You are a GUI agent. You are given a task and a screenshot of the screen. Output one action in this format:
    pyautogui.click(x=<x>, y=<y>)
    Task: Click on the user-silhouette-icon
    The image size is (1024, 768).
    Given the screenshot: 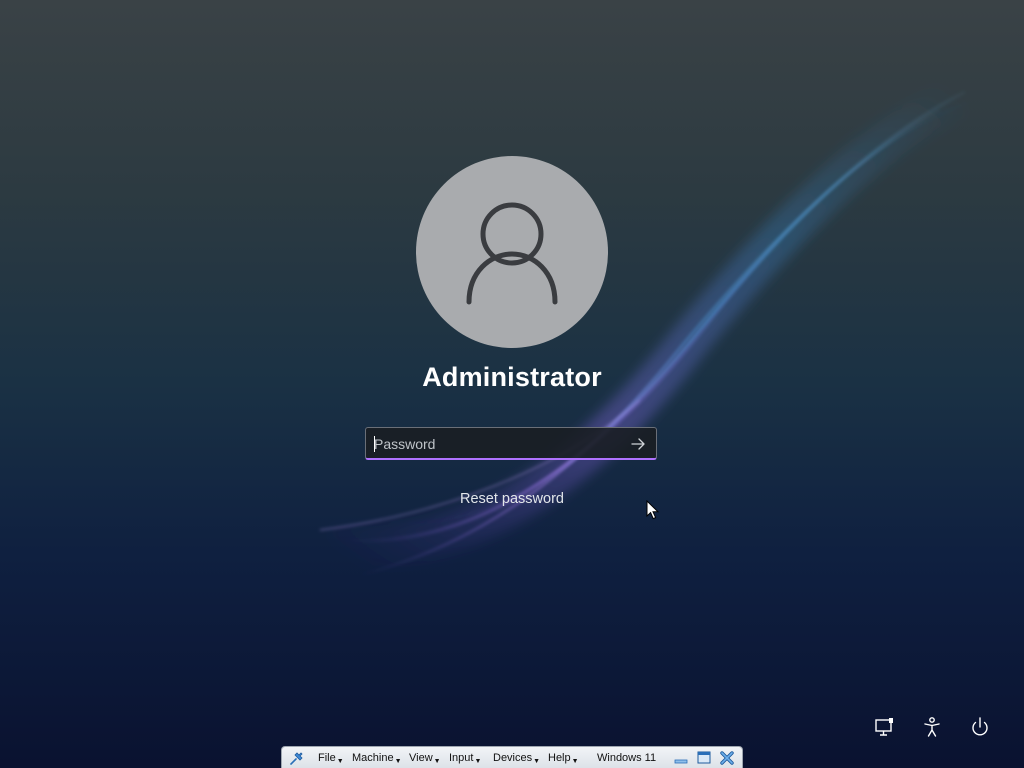 What is the action you would take?
    pyautogui.click(x=512, y=253)
    